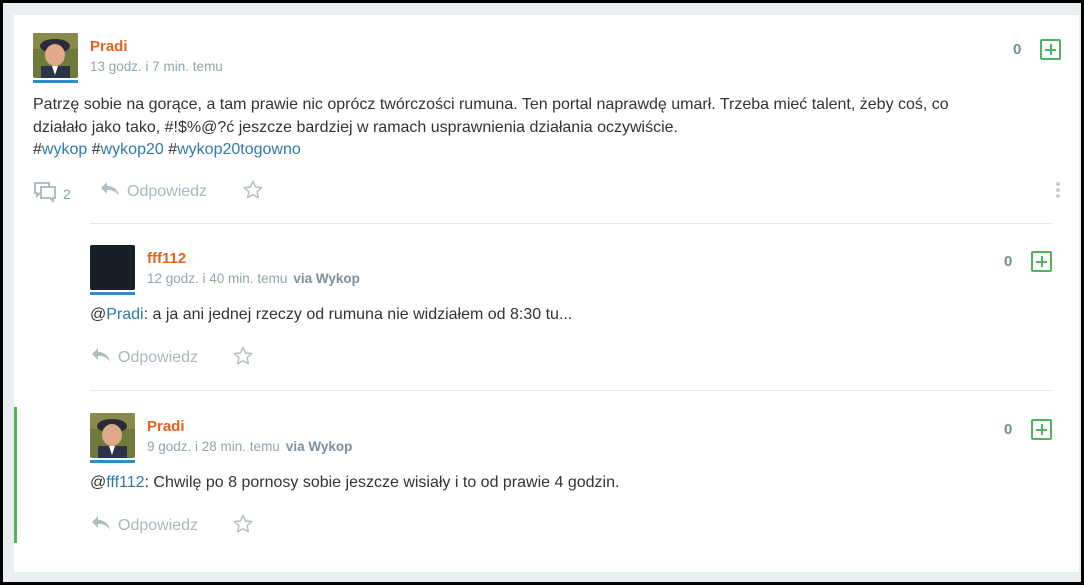  Describe the element at coordinates (166, 426) in the screenshot. I see `comment-author-name: Pradi` at that location.